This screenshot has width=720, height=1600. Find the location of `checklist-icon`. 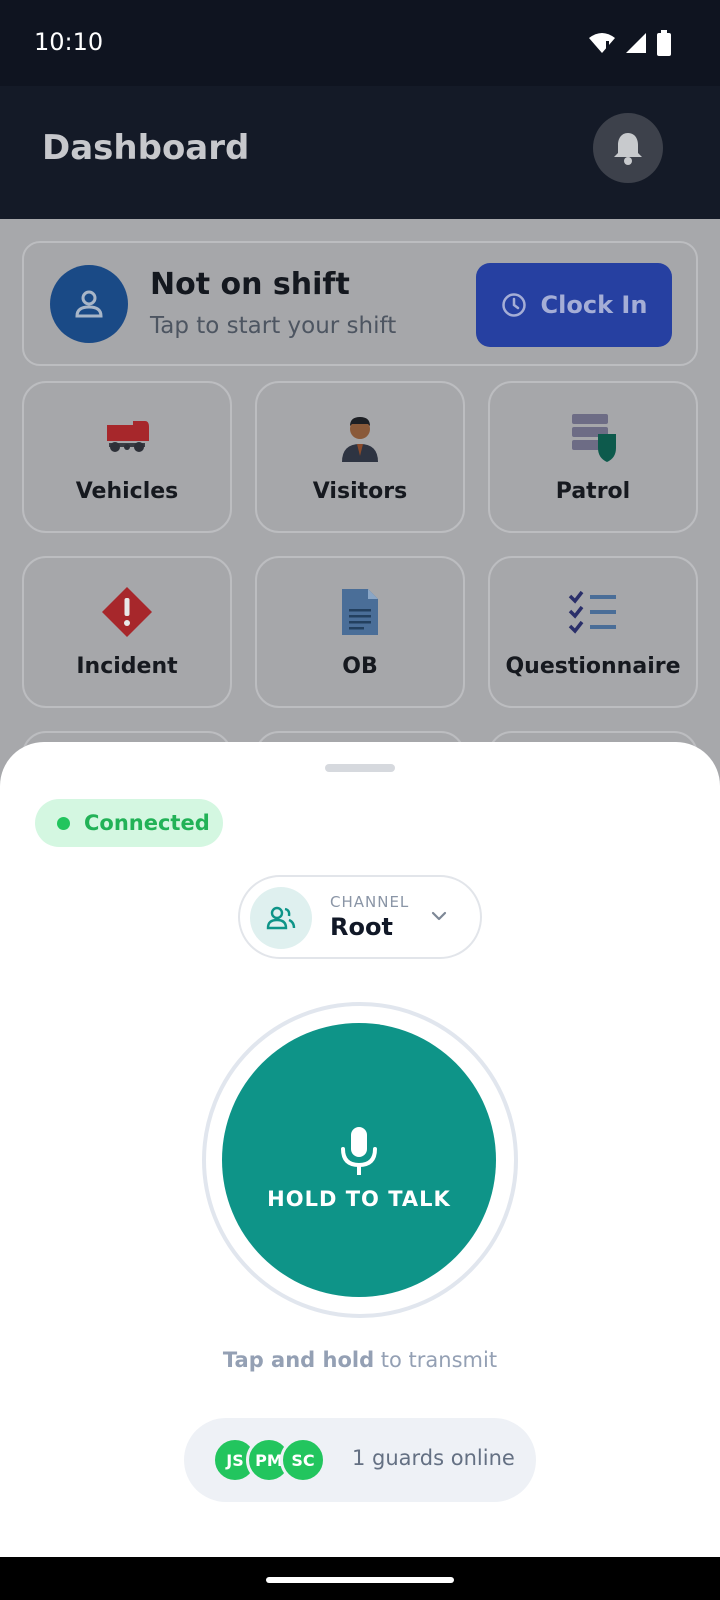

checklist-icon is located at coordinates (593, 612).